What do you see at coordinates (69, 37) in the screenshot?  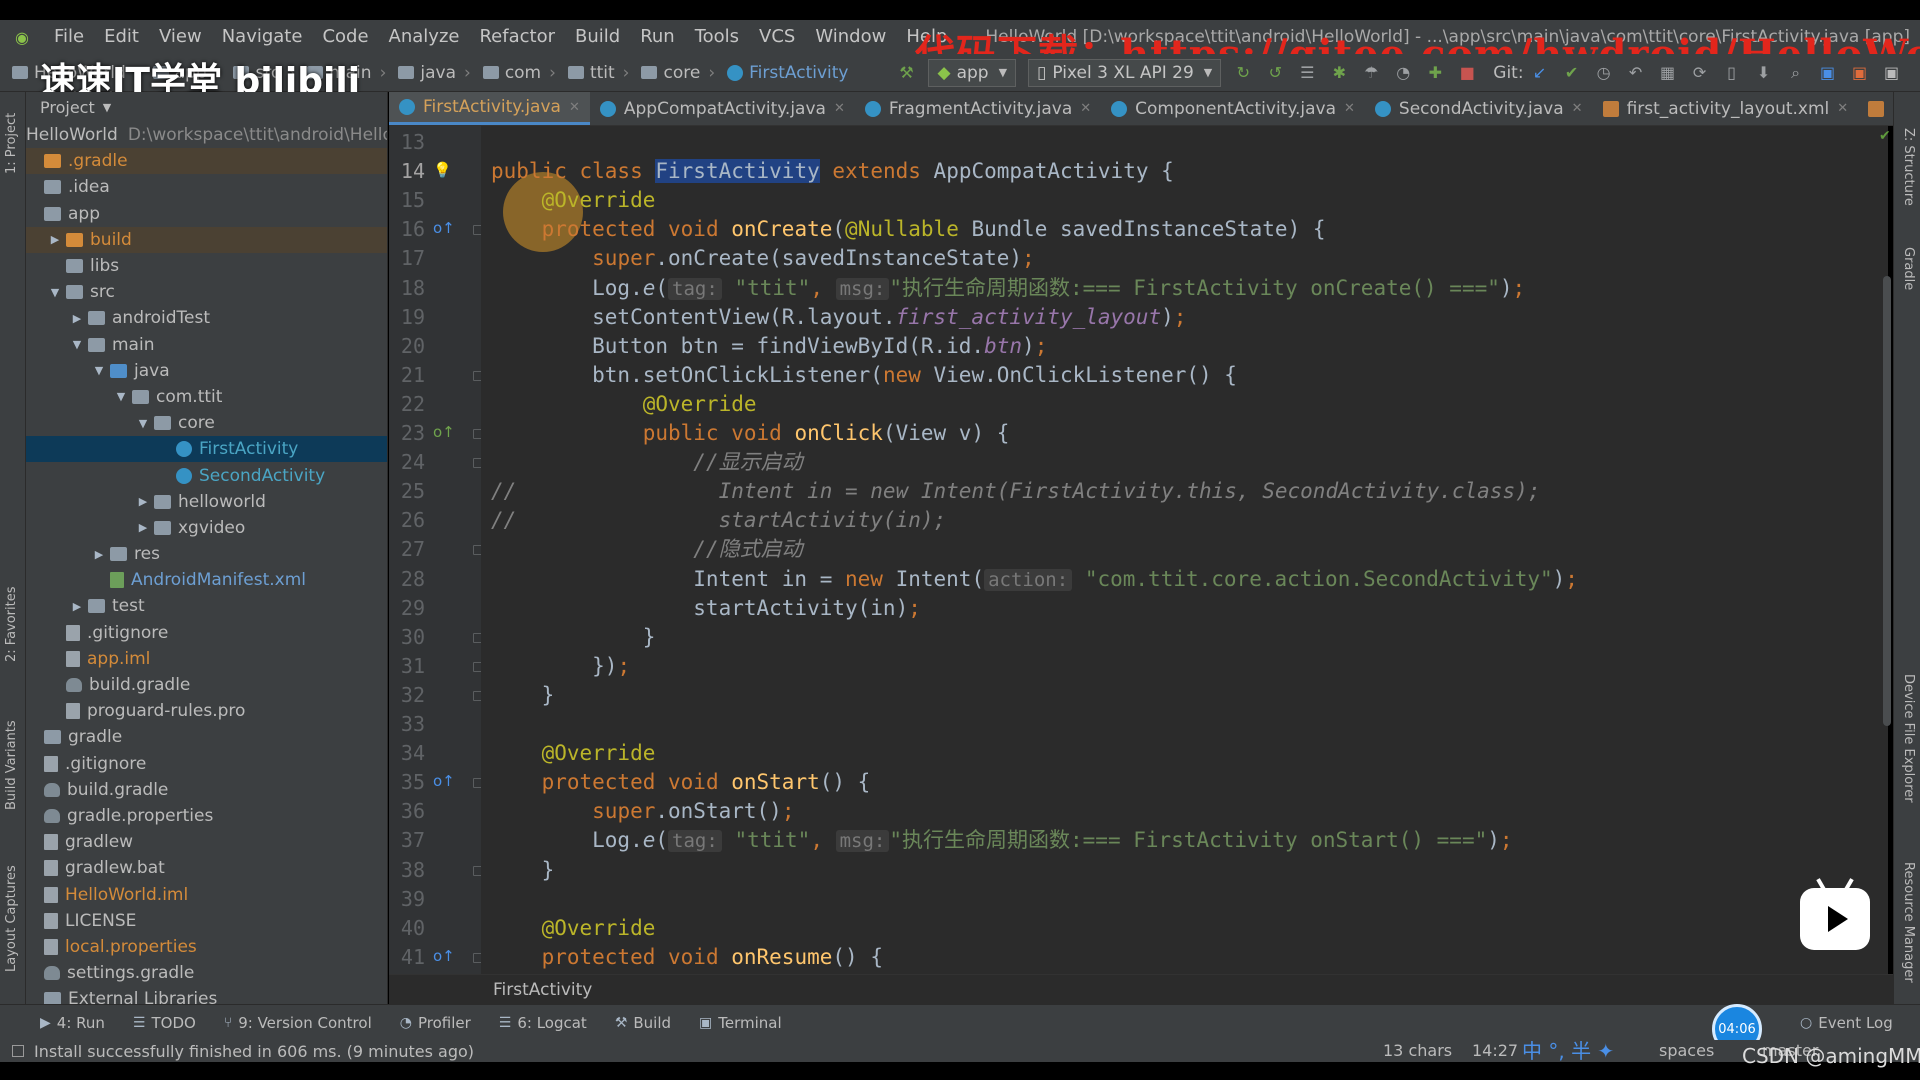 I see `menu-file: File` at bounding box center [69, 37].